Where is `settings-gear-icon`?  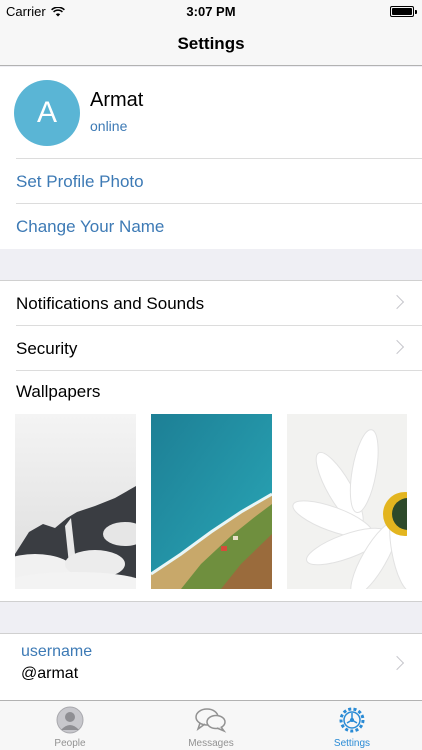
settings-gear-icon is located at coordinates (352, 720).